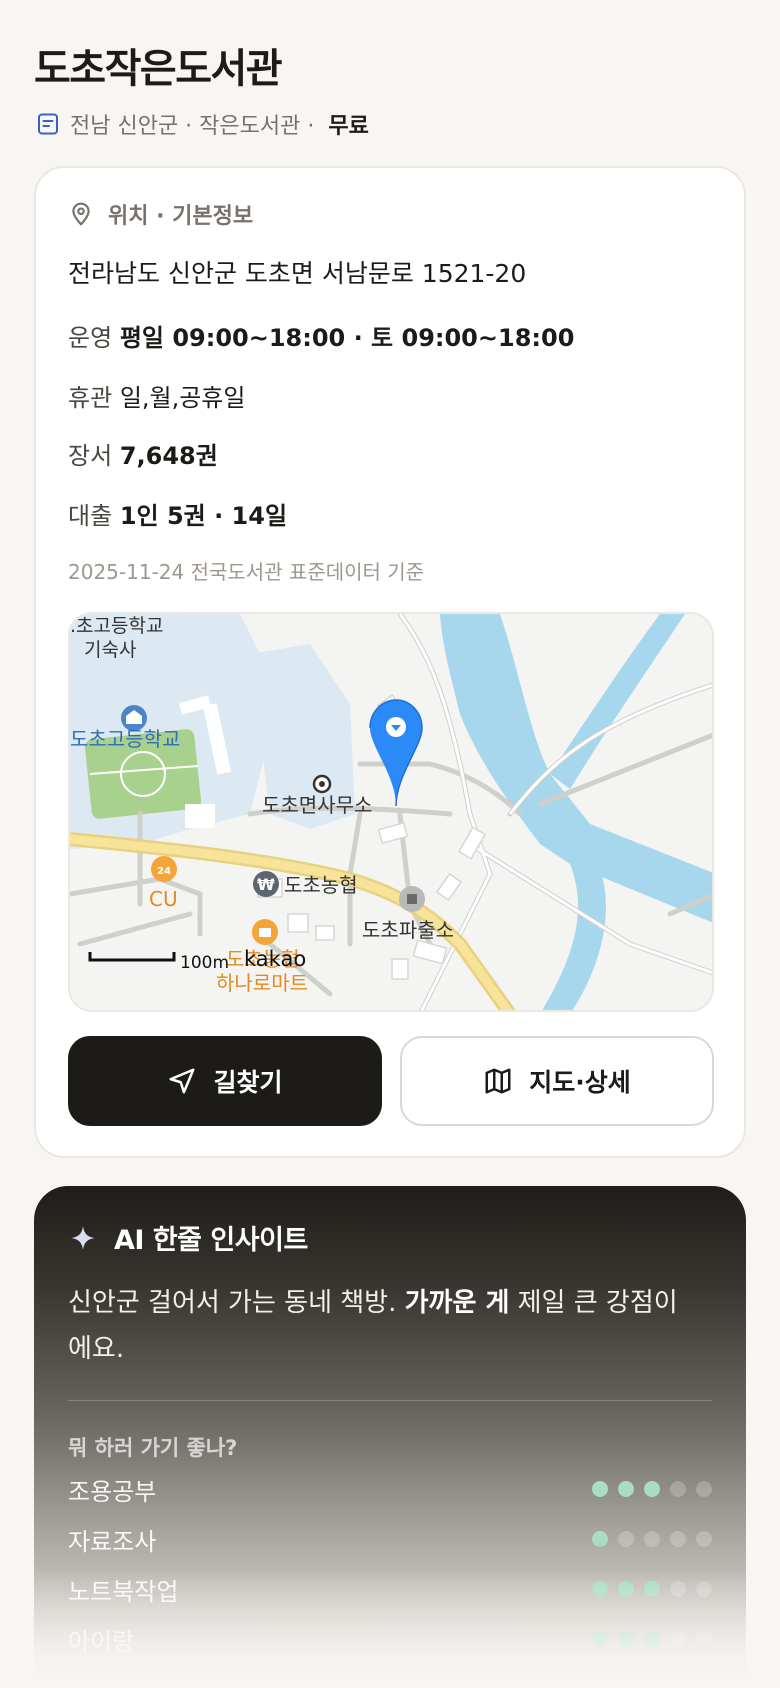 This screenshot has height=1688, width=780. I want to click on map-brand: kakao, so click(275, 959).